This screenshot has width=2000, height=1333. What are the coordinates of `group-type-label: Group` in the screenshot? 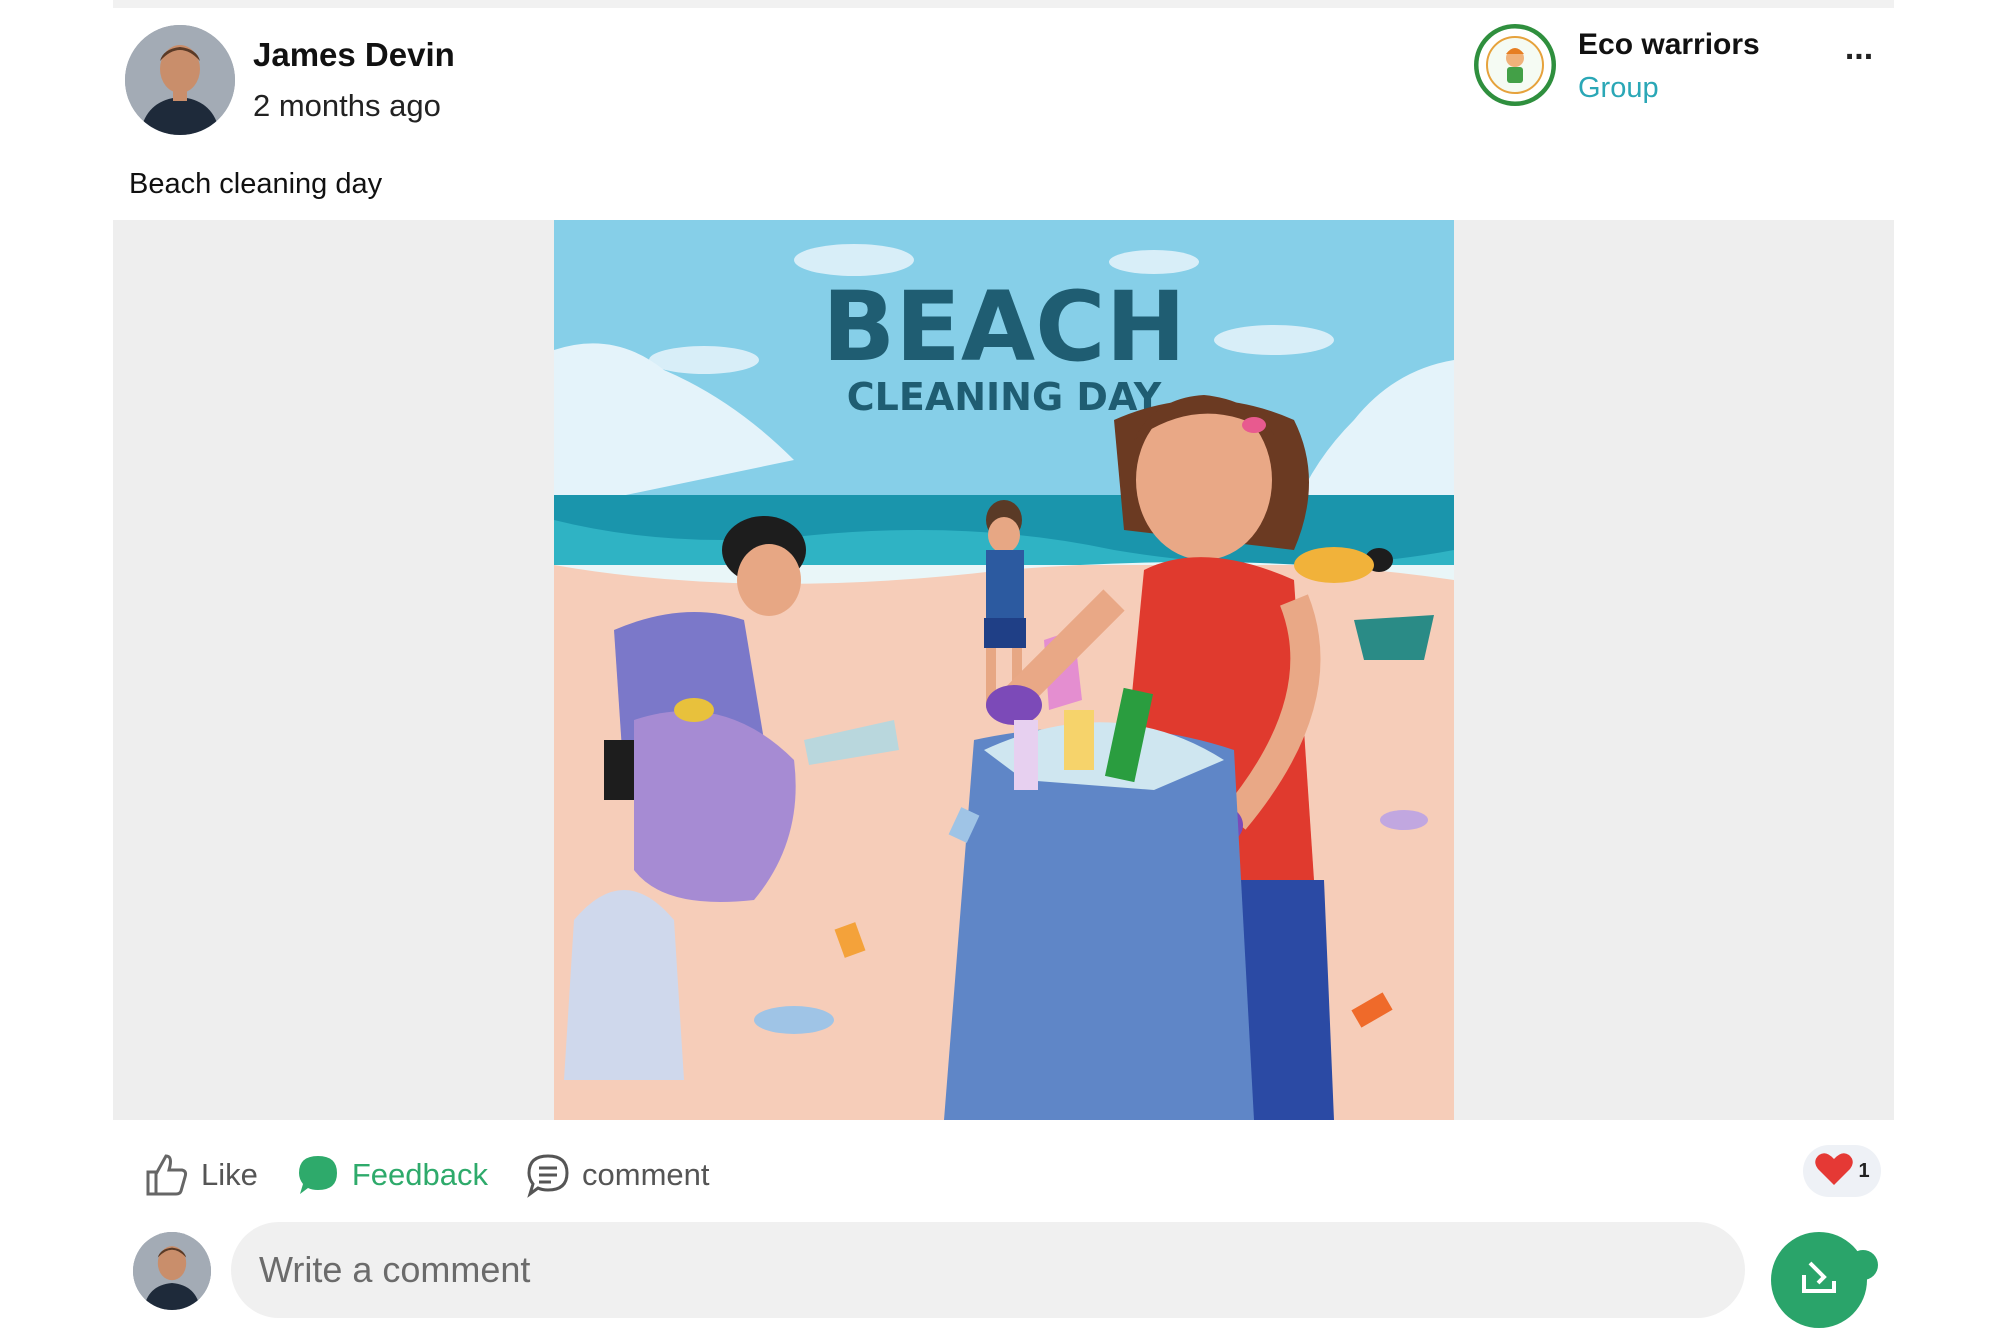 It's located at (1618, 88).